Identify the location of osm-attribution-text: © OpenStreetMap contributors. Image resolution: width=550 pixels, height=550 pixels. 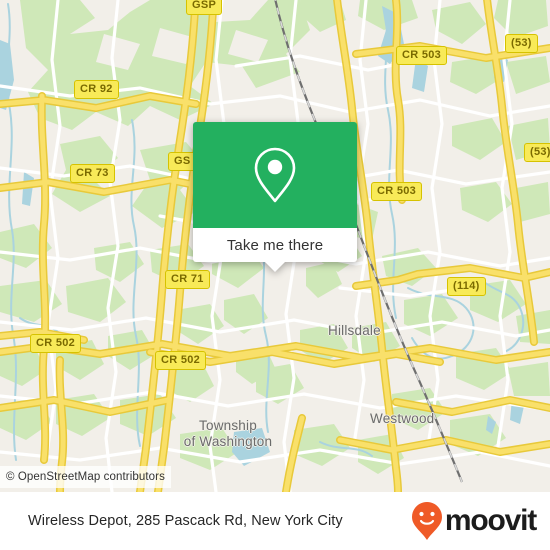
(85, 477).